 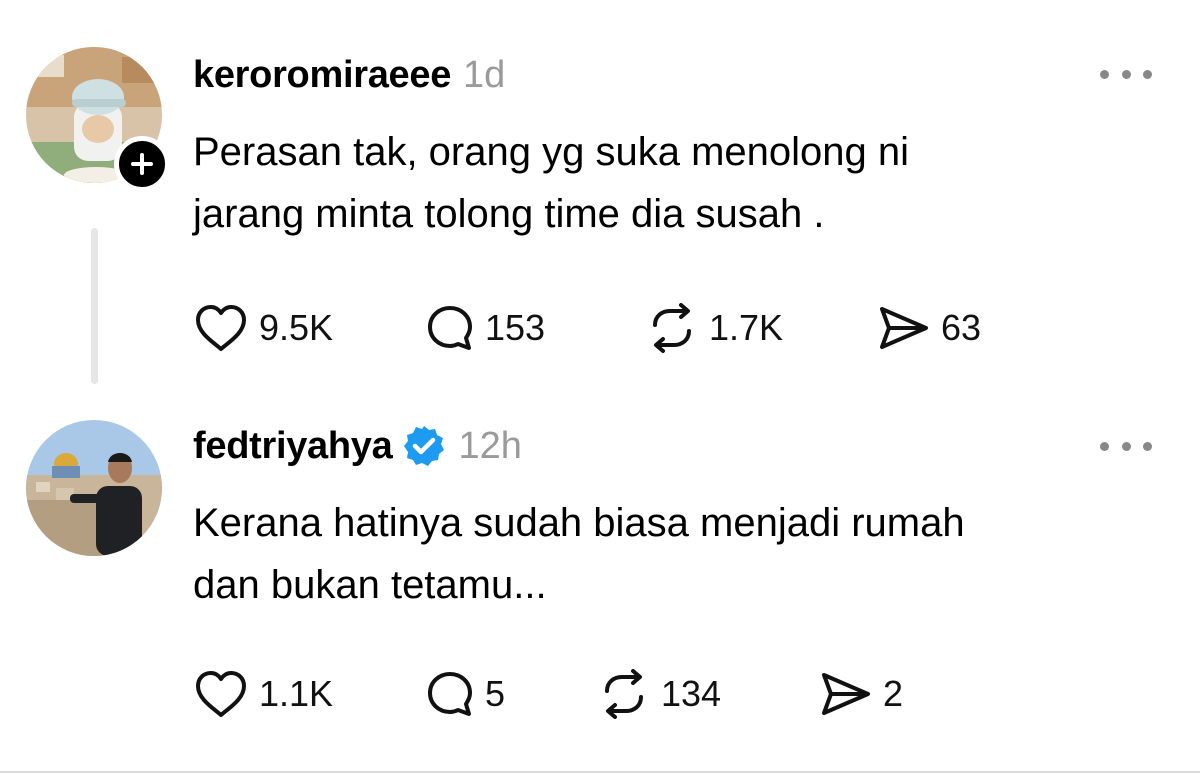 What do you see at coordinates (94, 488) in the screenshot?
I see `avatar-fedtriyahya` at bounding box center [94, 488].